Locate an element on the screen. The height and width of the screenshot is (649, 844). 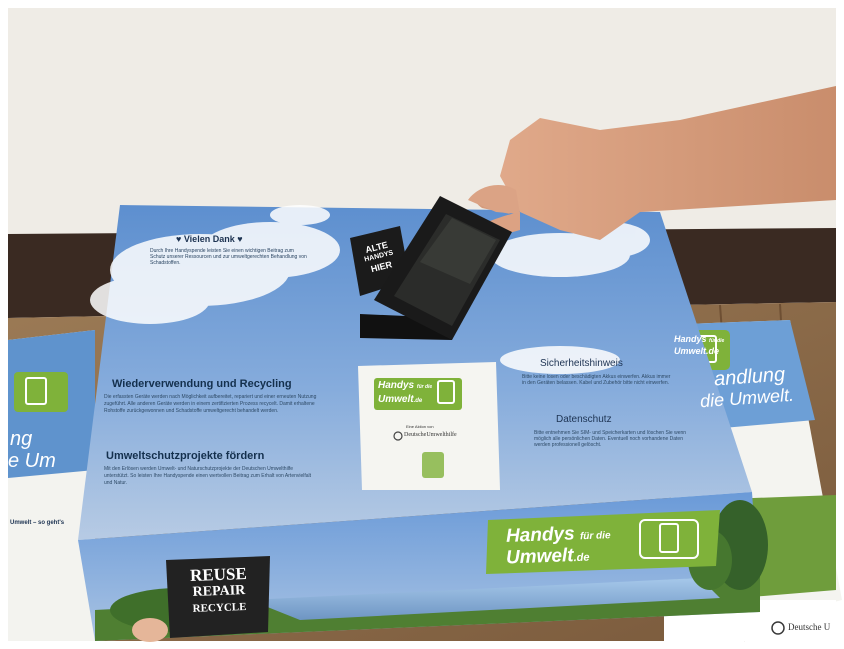
thanks-title: ♥ Vielen Dank ♥ is located at coordinates (209, 239).